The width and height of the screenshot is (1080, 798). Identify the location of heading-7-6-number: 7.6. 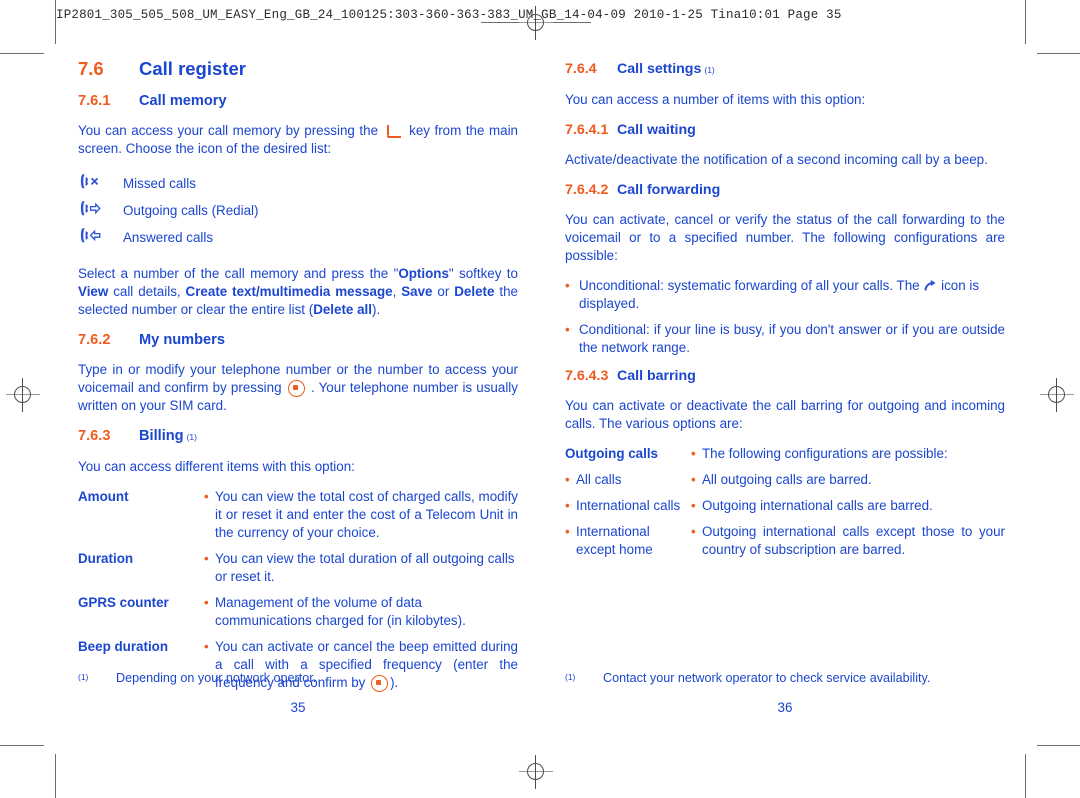
(91, 68).